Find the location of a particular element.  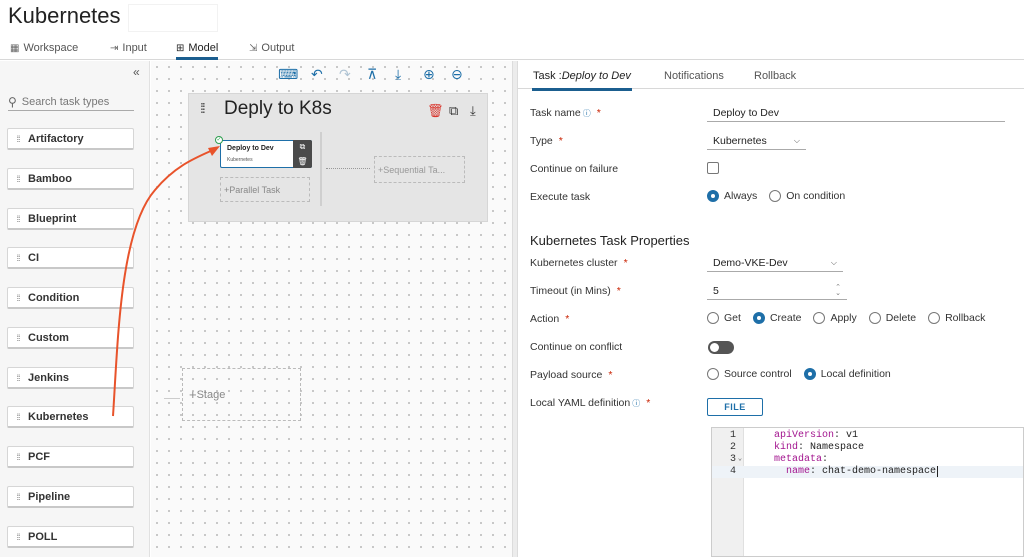

stage-title: Deply to K8s is located at coordinates (278, 108).